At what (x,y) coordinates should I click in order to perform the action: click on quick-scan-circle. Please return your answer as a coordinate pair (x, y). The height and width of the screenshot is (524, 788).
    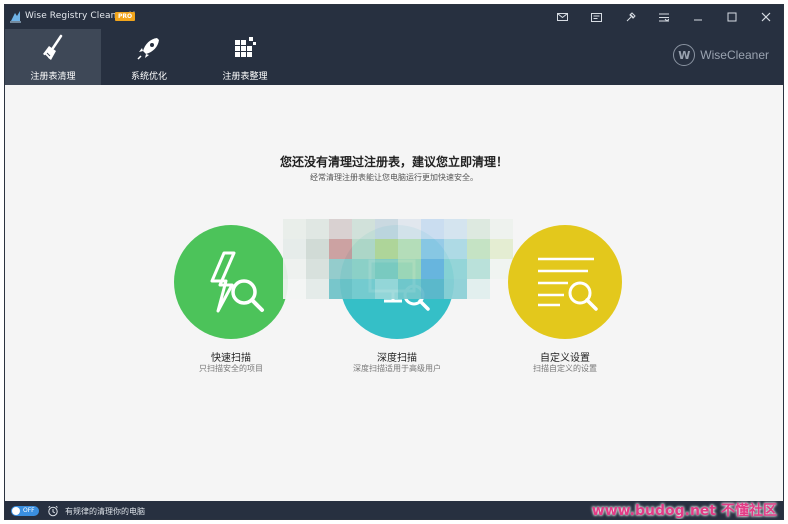
    Looking at the image, I should click on (231, 282).